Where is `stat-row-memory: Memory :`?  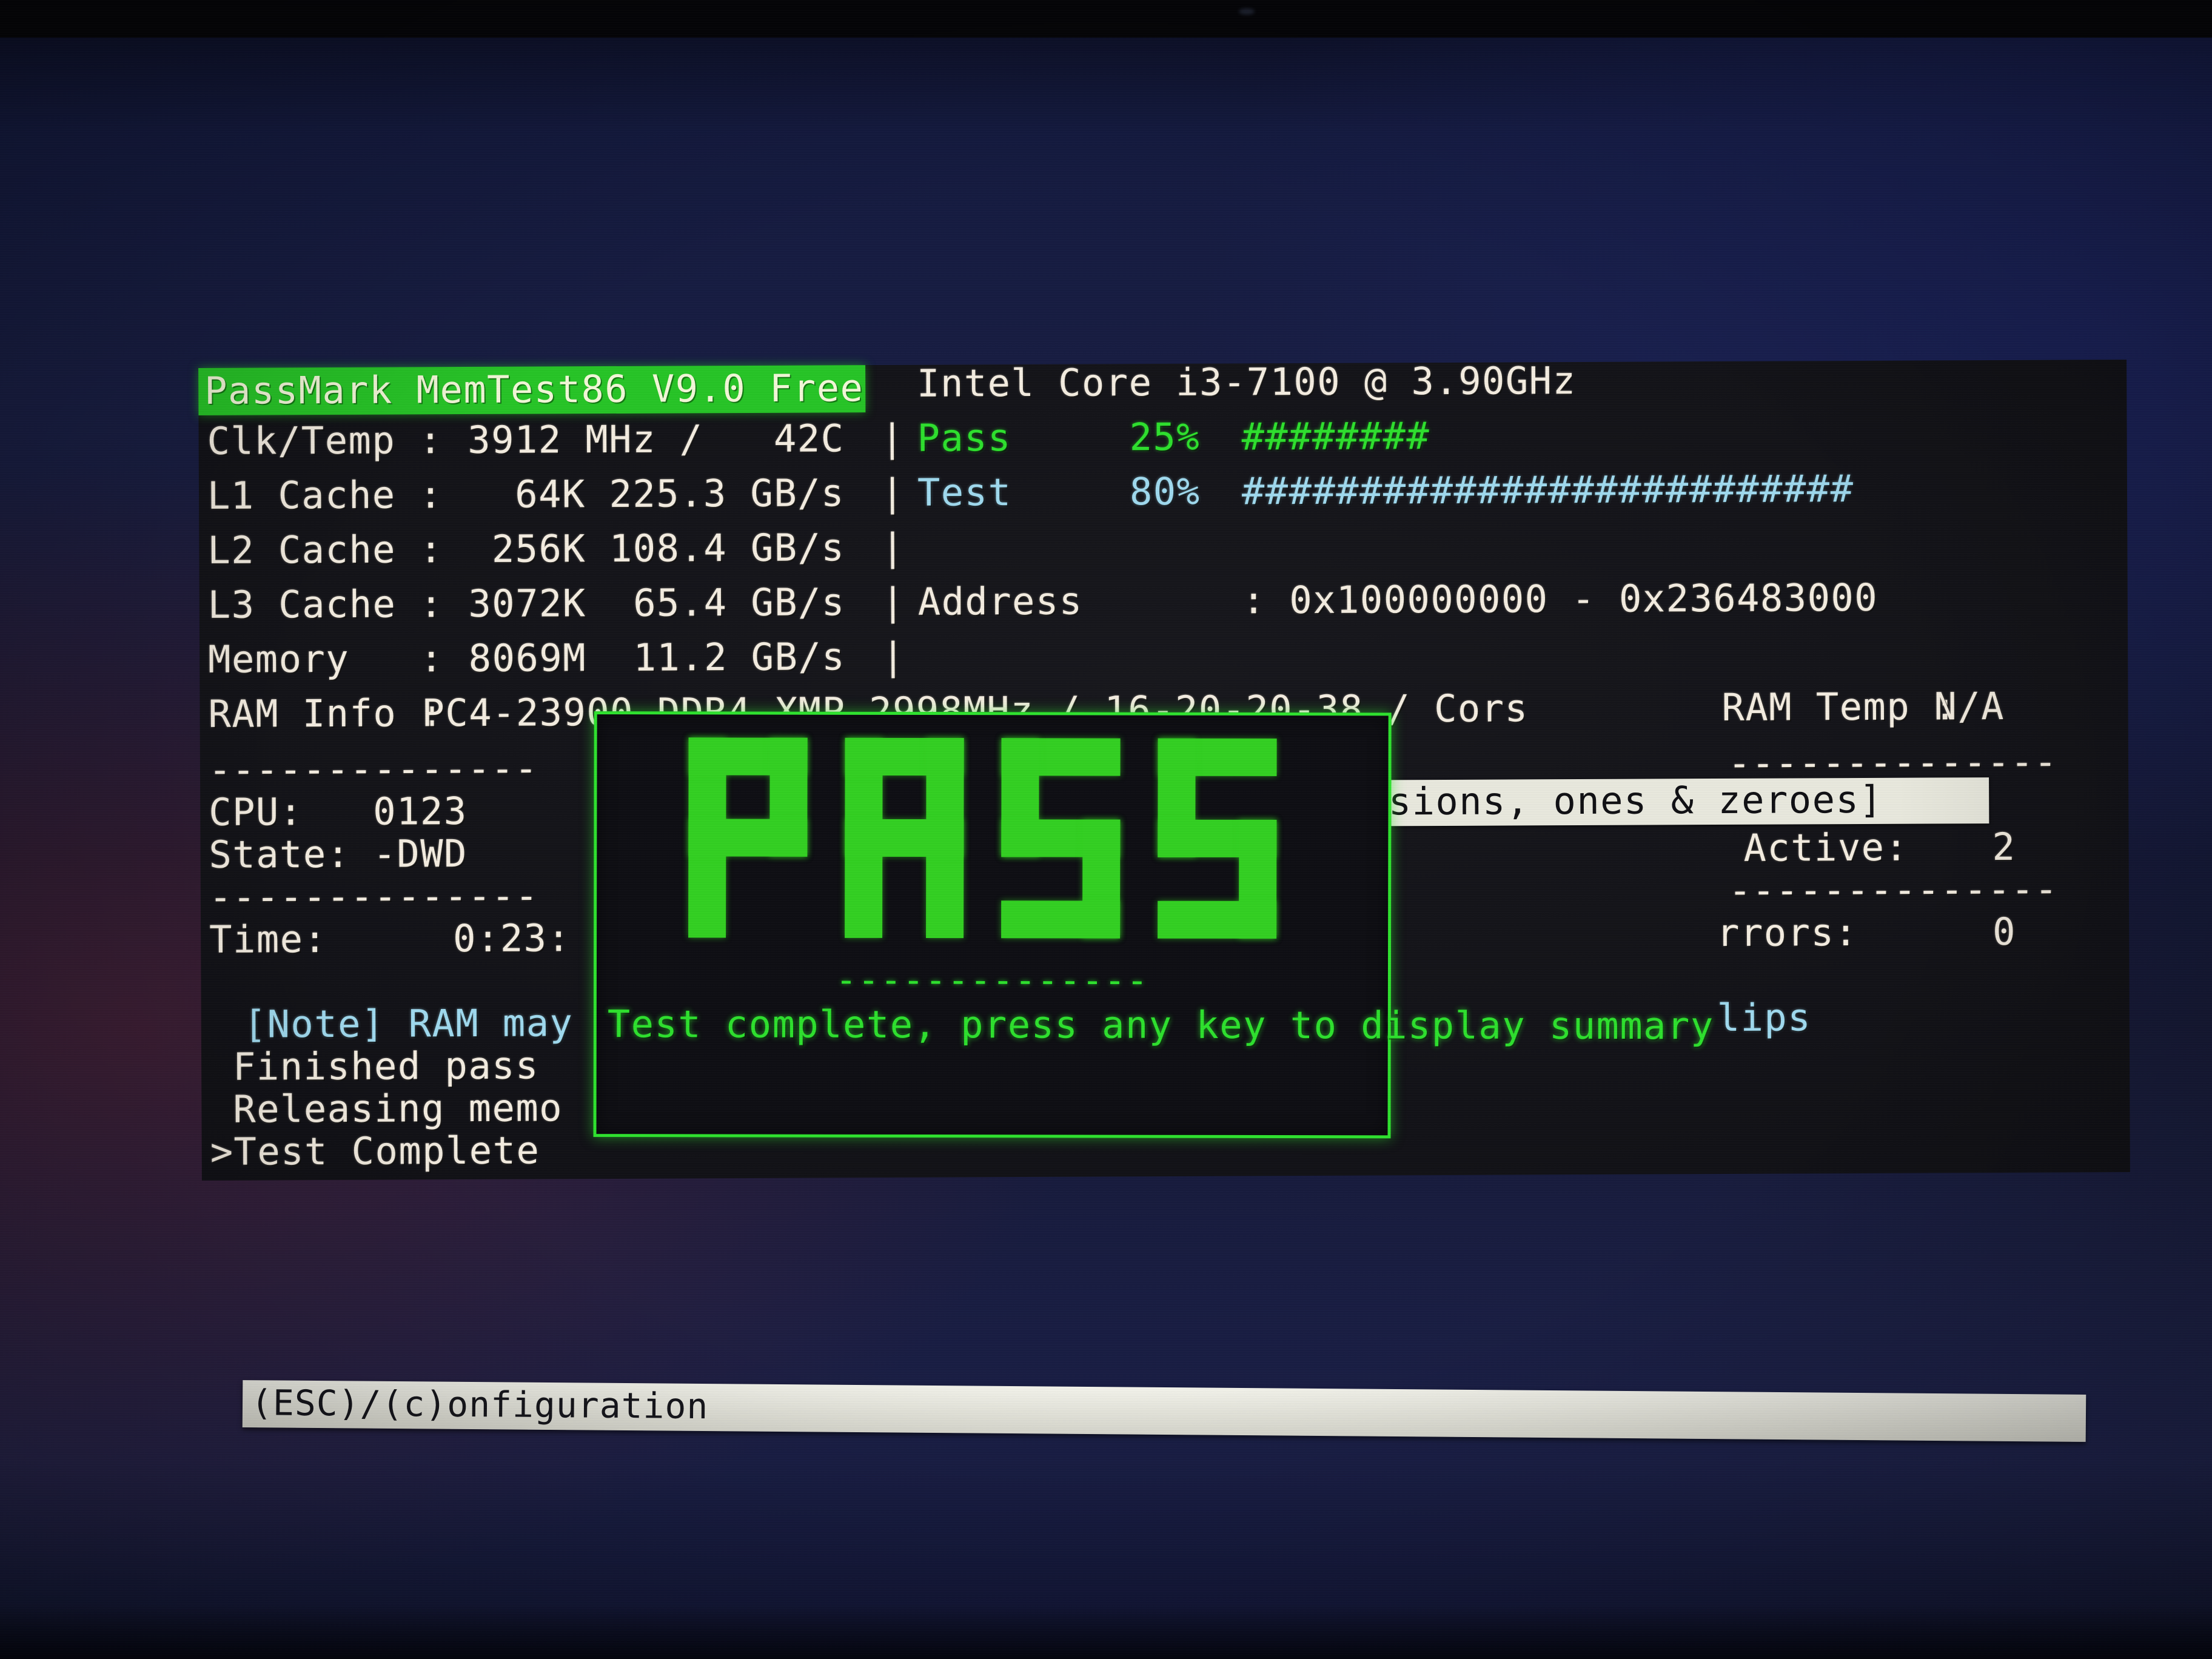
stat-row-memory: Memory : is located at coordinates (326, 659).